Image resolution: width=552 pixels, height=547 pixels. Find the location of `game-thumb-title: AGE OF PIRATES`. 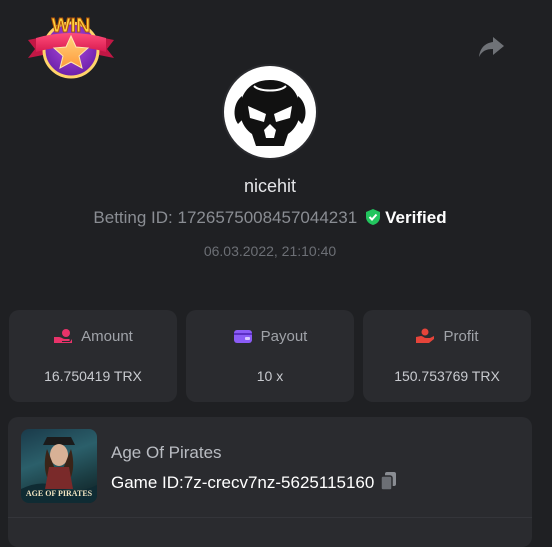

game-thumb-title: AGE OF PIRATES is located at coordinates (59, 493).